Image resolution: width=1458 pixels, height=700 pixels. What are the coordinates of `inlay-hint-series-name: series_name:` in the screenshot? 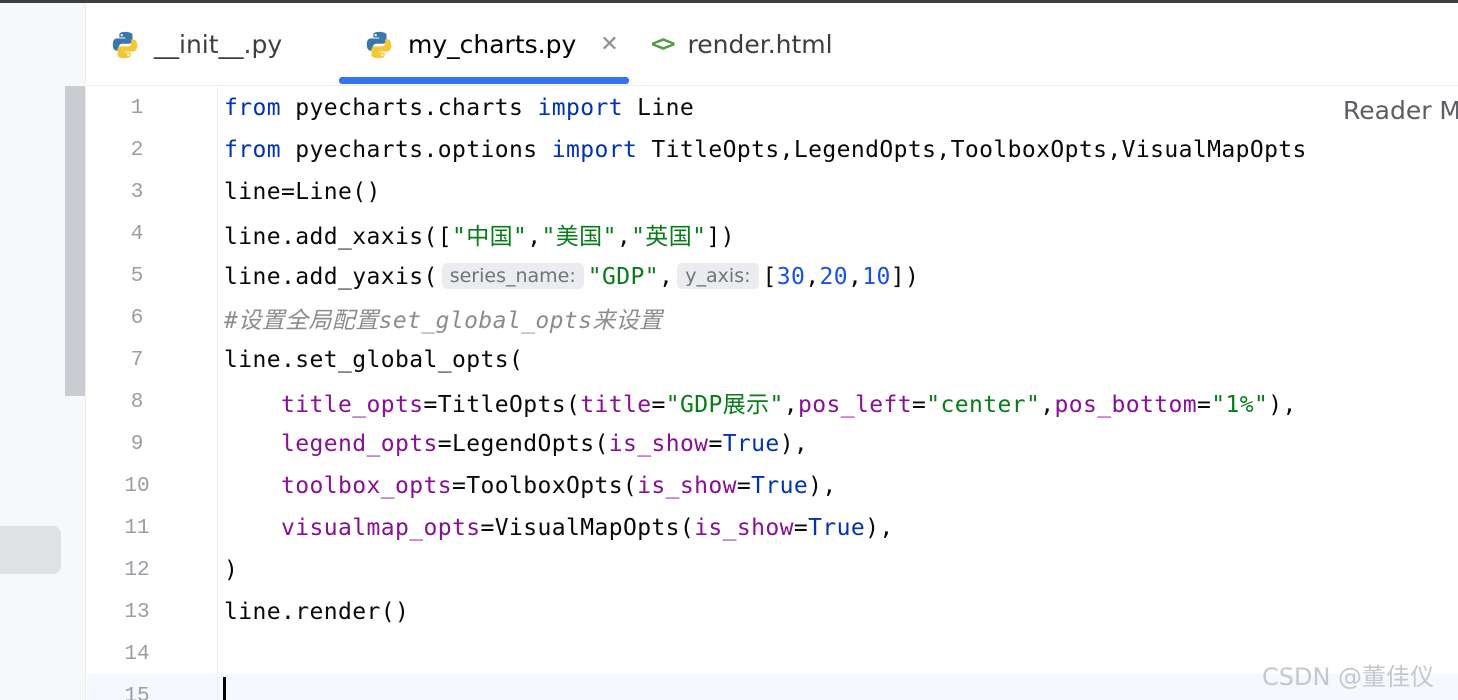 It's located at (512, 275).